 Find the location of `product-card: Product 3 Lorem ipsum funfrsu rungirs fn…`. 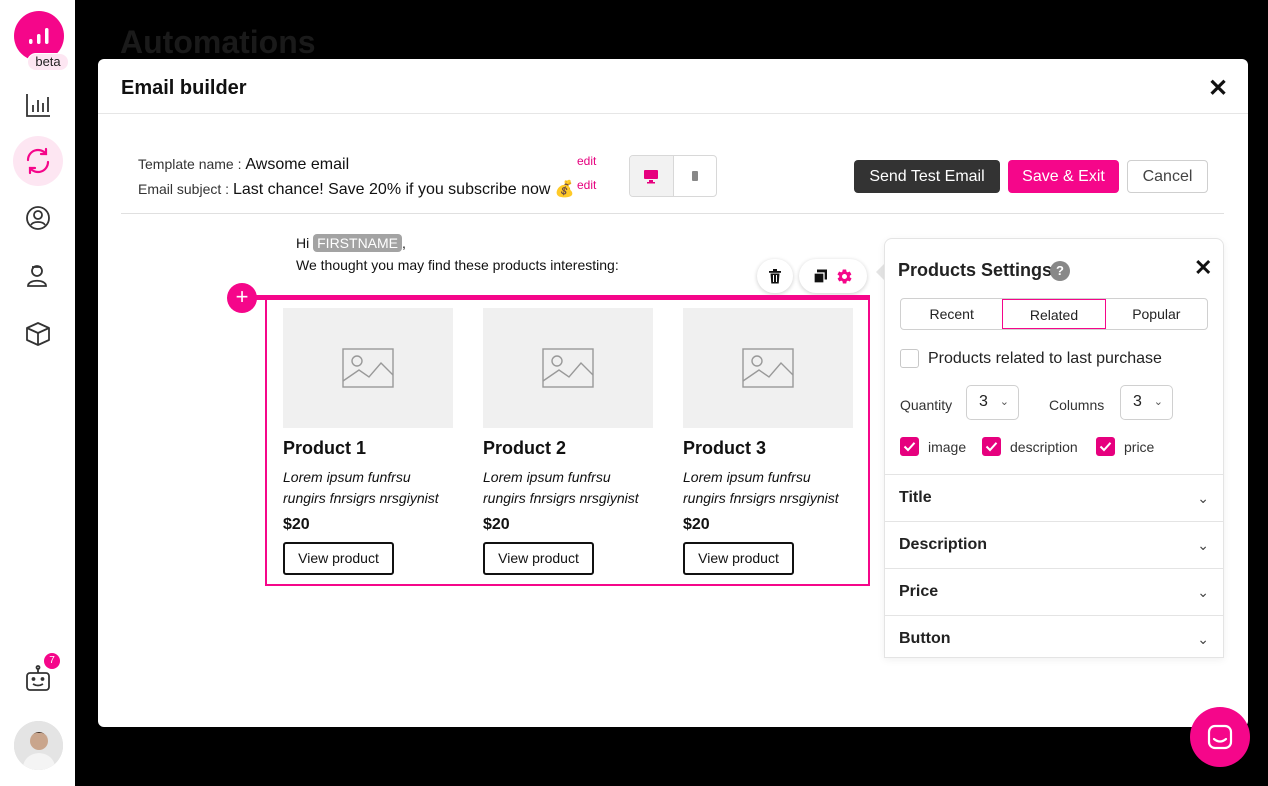

product-card: Product 3 Lorem ipsum funfrsu rungirs fn… is located at coordinates (768, 441).